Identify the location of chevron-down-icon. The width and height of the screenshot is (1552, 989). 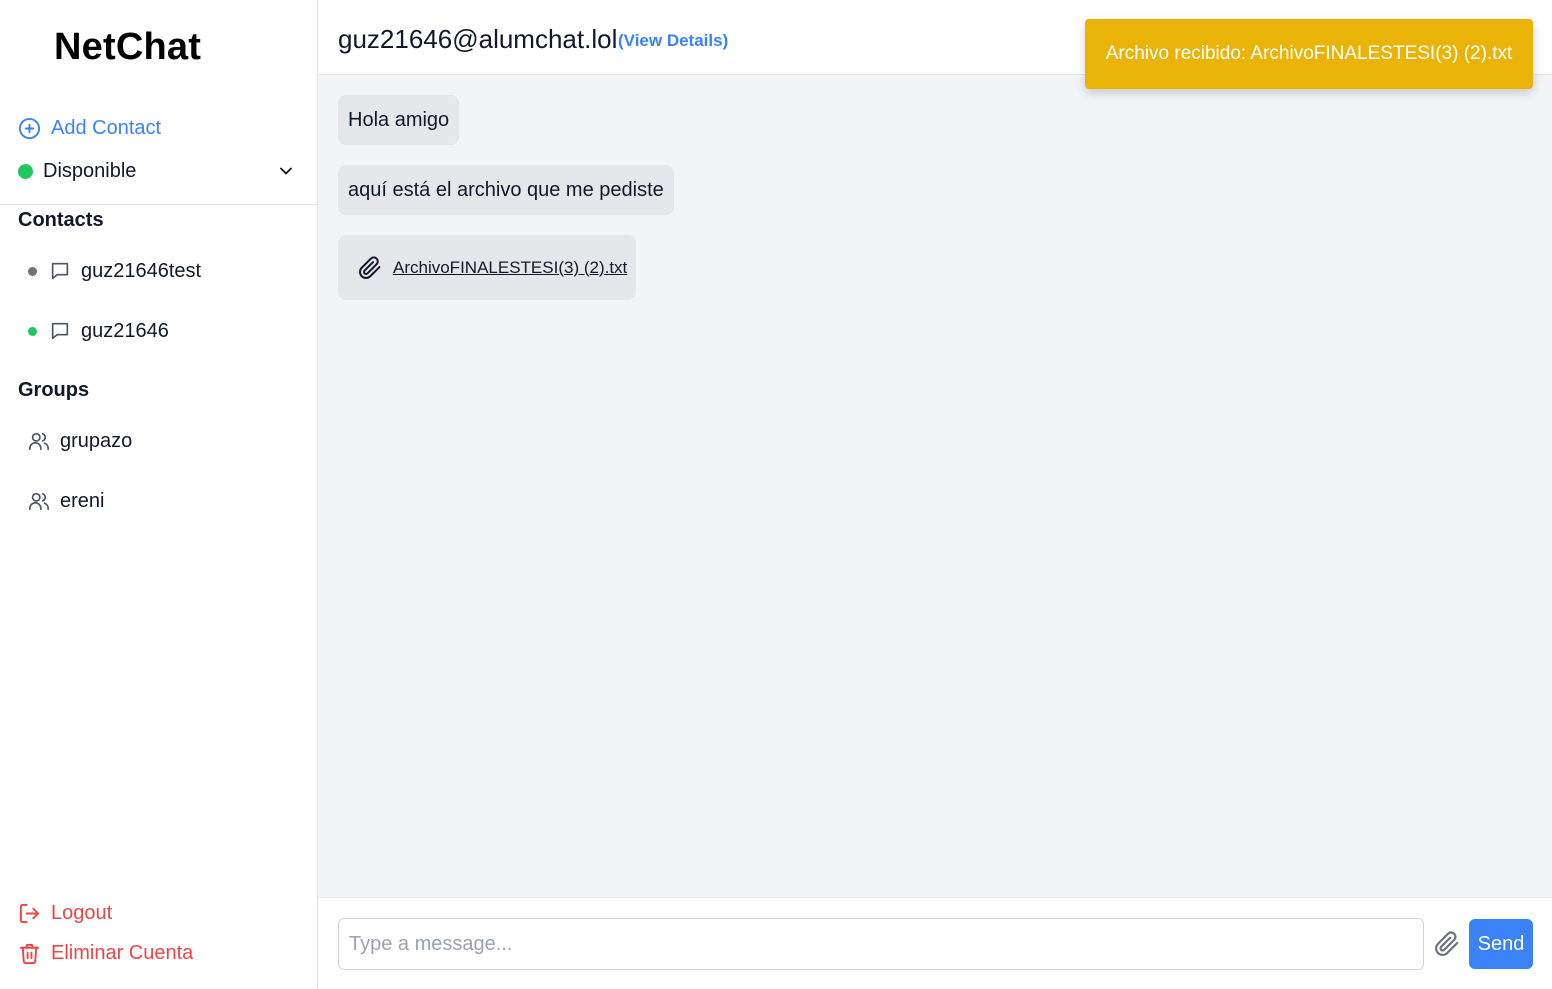
(286, 171).